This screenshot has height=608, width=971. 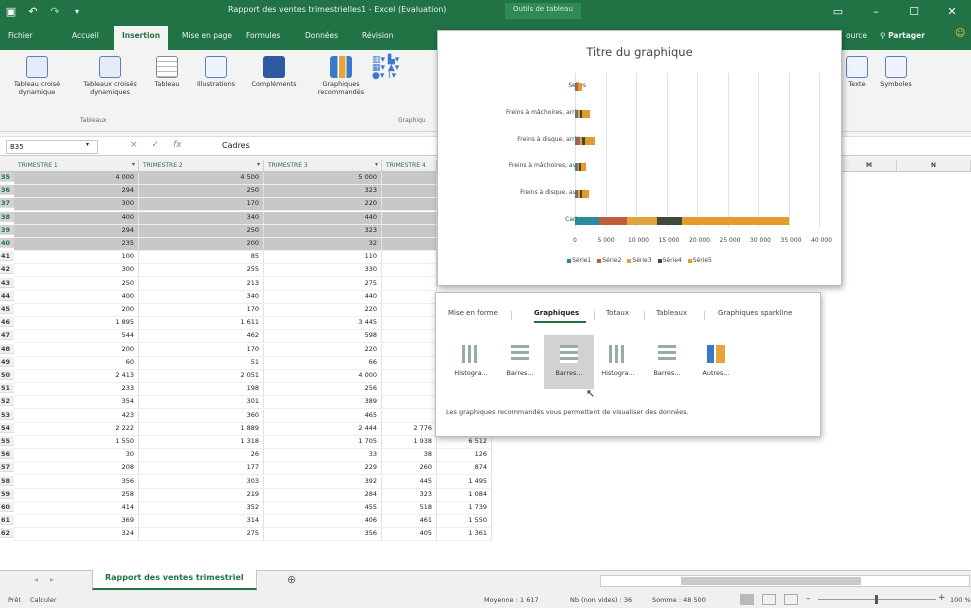 I want to click on qa-tab-mise-en-forme: Mise en forme, so click(x=473, y=313).